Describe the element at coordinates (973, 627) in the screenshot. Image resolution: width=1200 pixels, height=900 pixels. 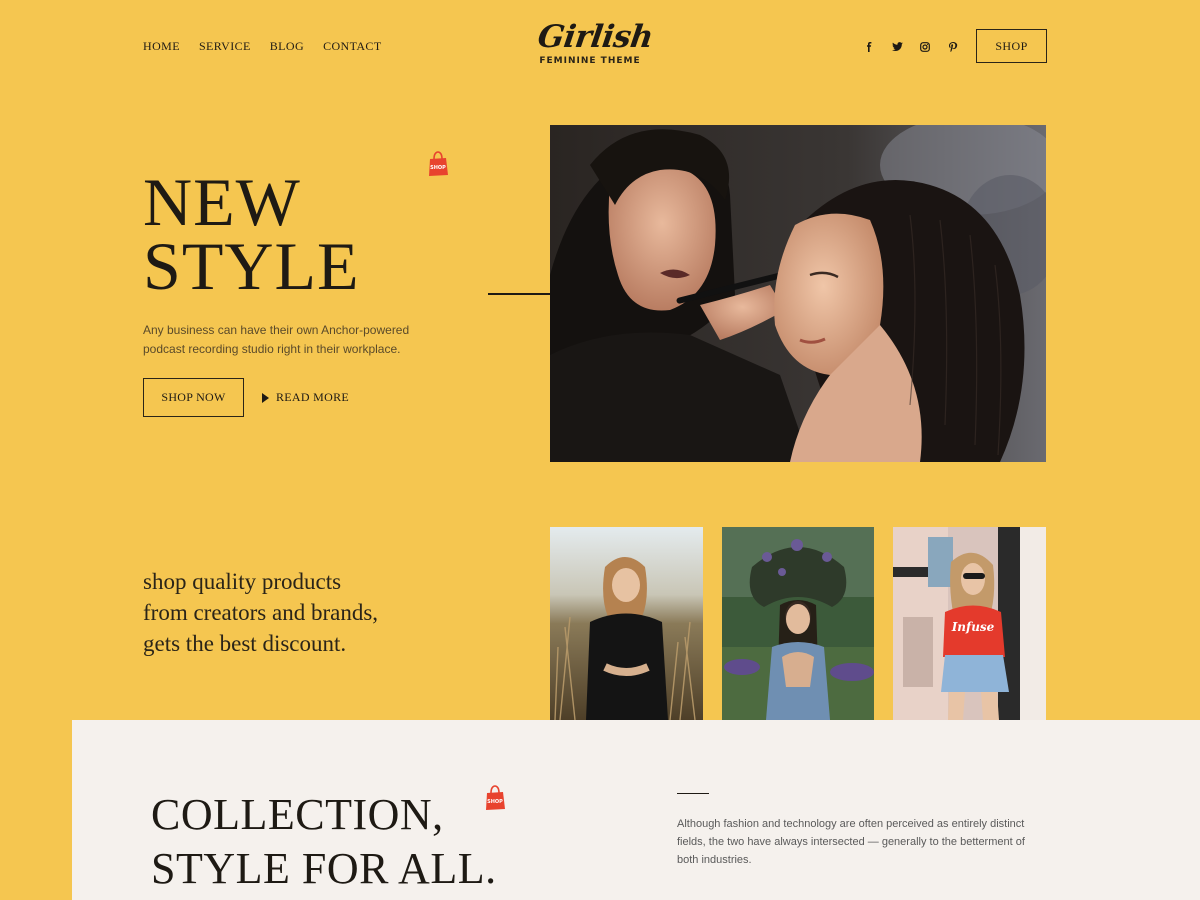
I see `tshirt-print: Infuse` at that location.